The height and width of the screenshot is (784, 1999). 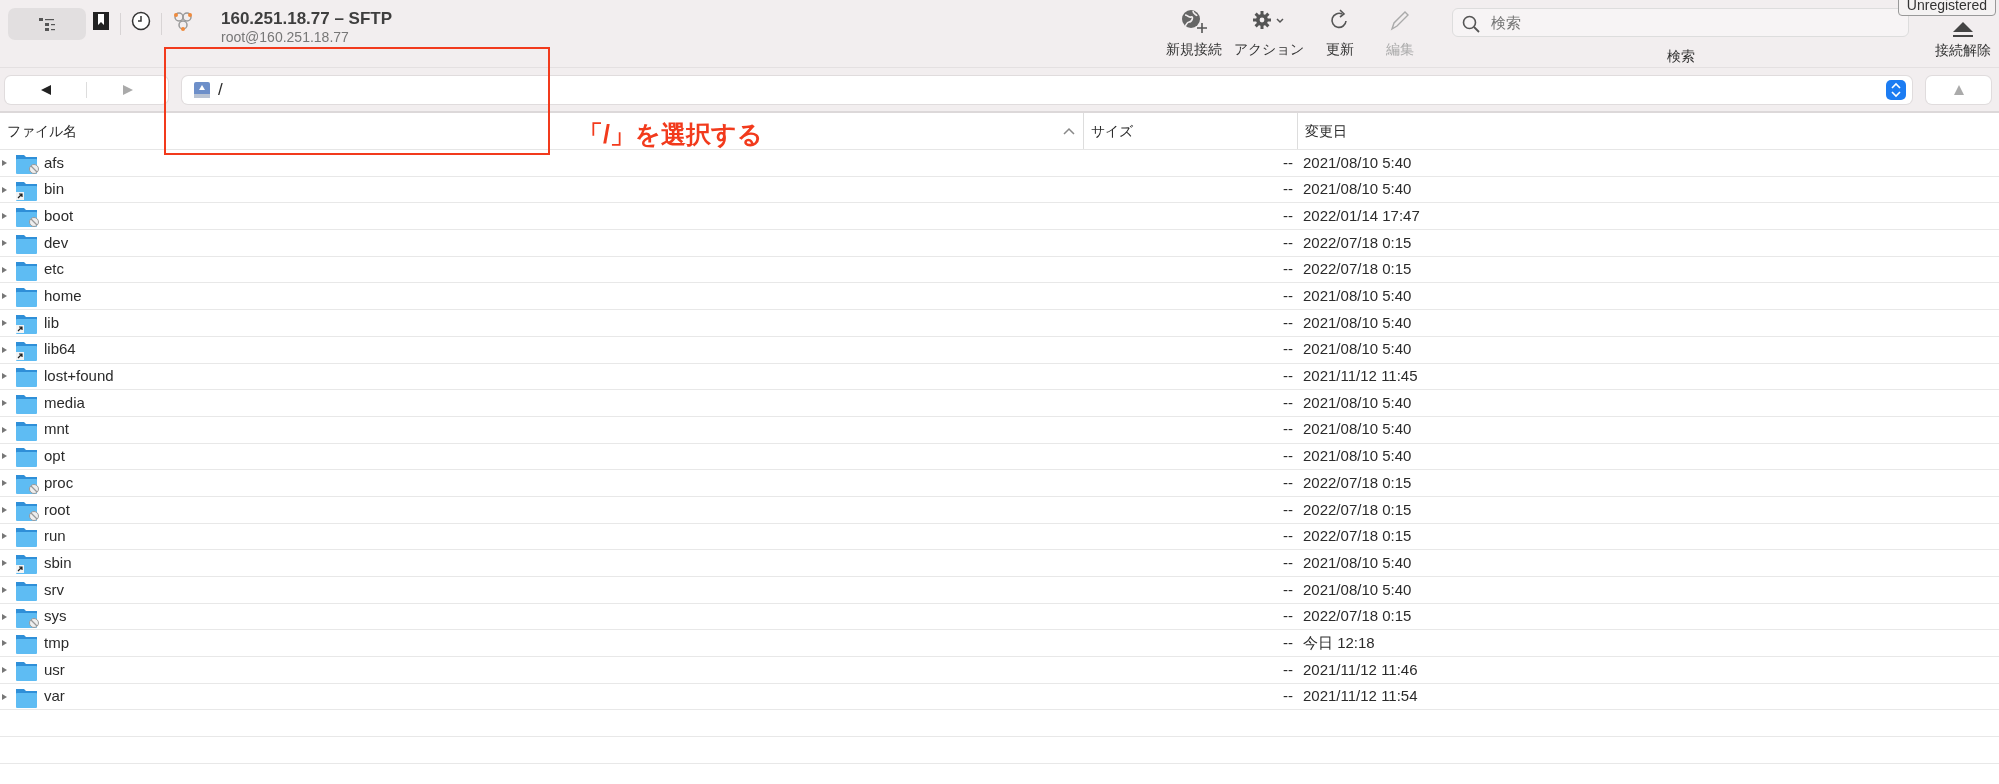 I want to click on file-name: srv, so click(x=54, y=590).